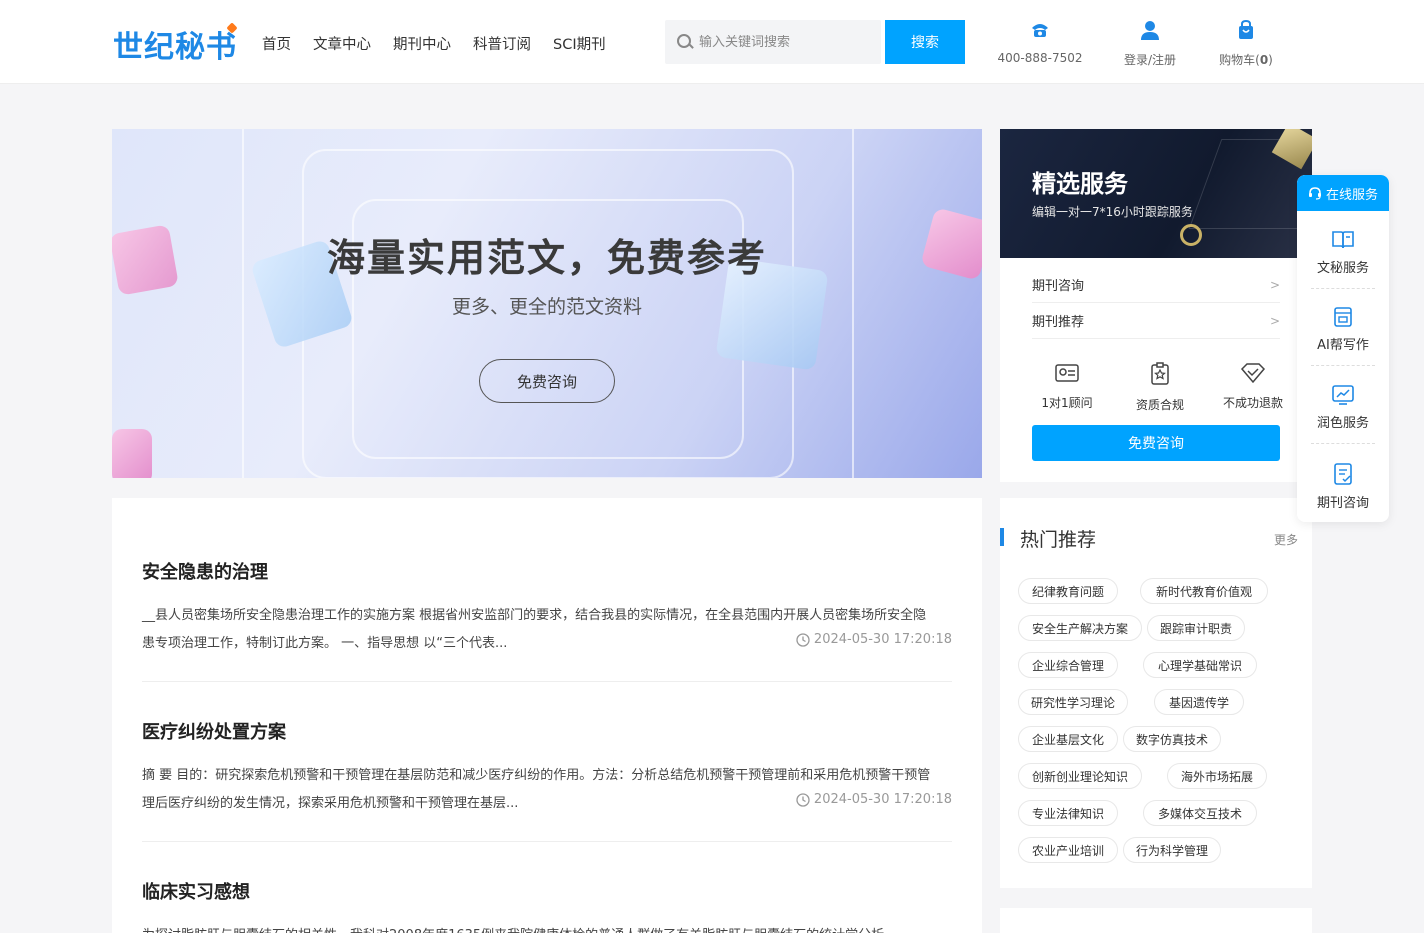 The width and height of the screenshot is (1424, 933). Describe the element at coordinates (1040, 42) in the screenshot. I see `header-phone: 400-888-7502` at that location.